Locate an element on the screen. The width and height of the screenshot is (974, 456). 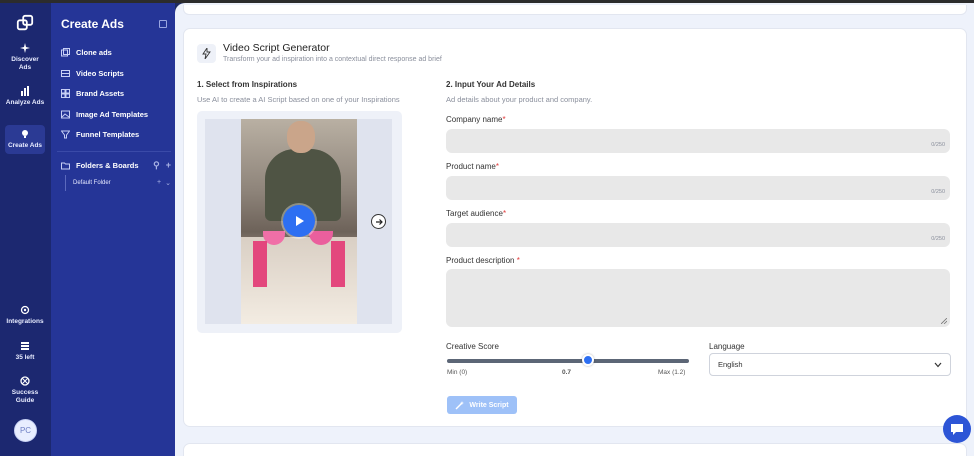
rail-create-ads: Create Ads is located at coordinates (25, 139).